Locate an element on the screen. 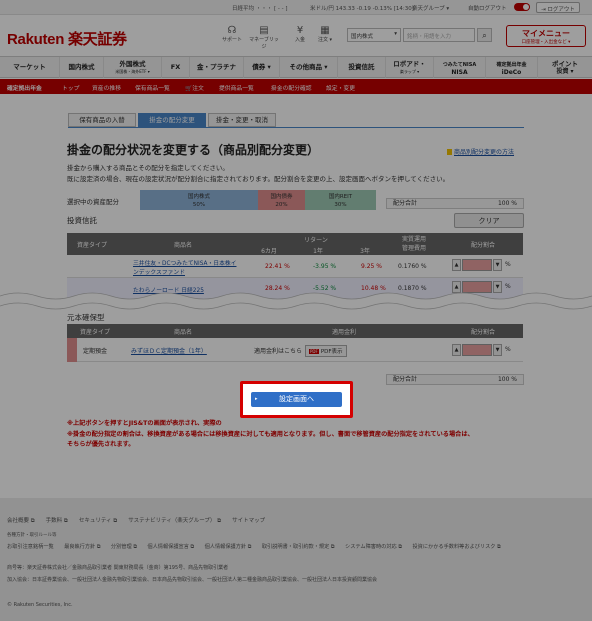 The height and width of the screenshot is (621, 592). nav-points-sub: 投資 ▾ is located at coordinates (565, 71).